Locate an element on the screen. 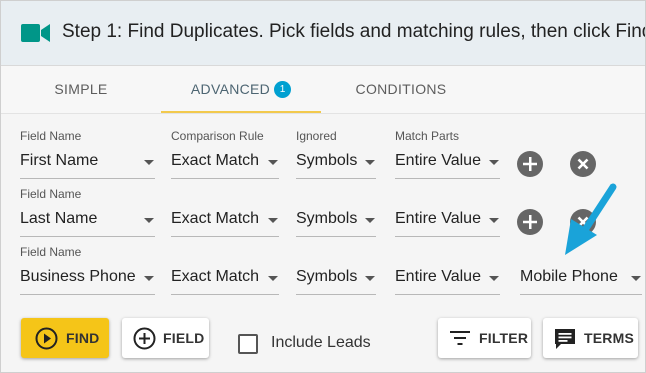 This screenshot has width=646, height=373. remove-rule-button is located at coordinates (583, 164).